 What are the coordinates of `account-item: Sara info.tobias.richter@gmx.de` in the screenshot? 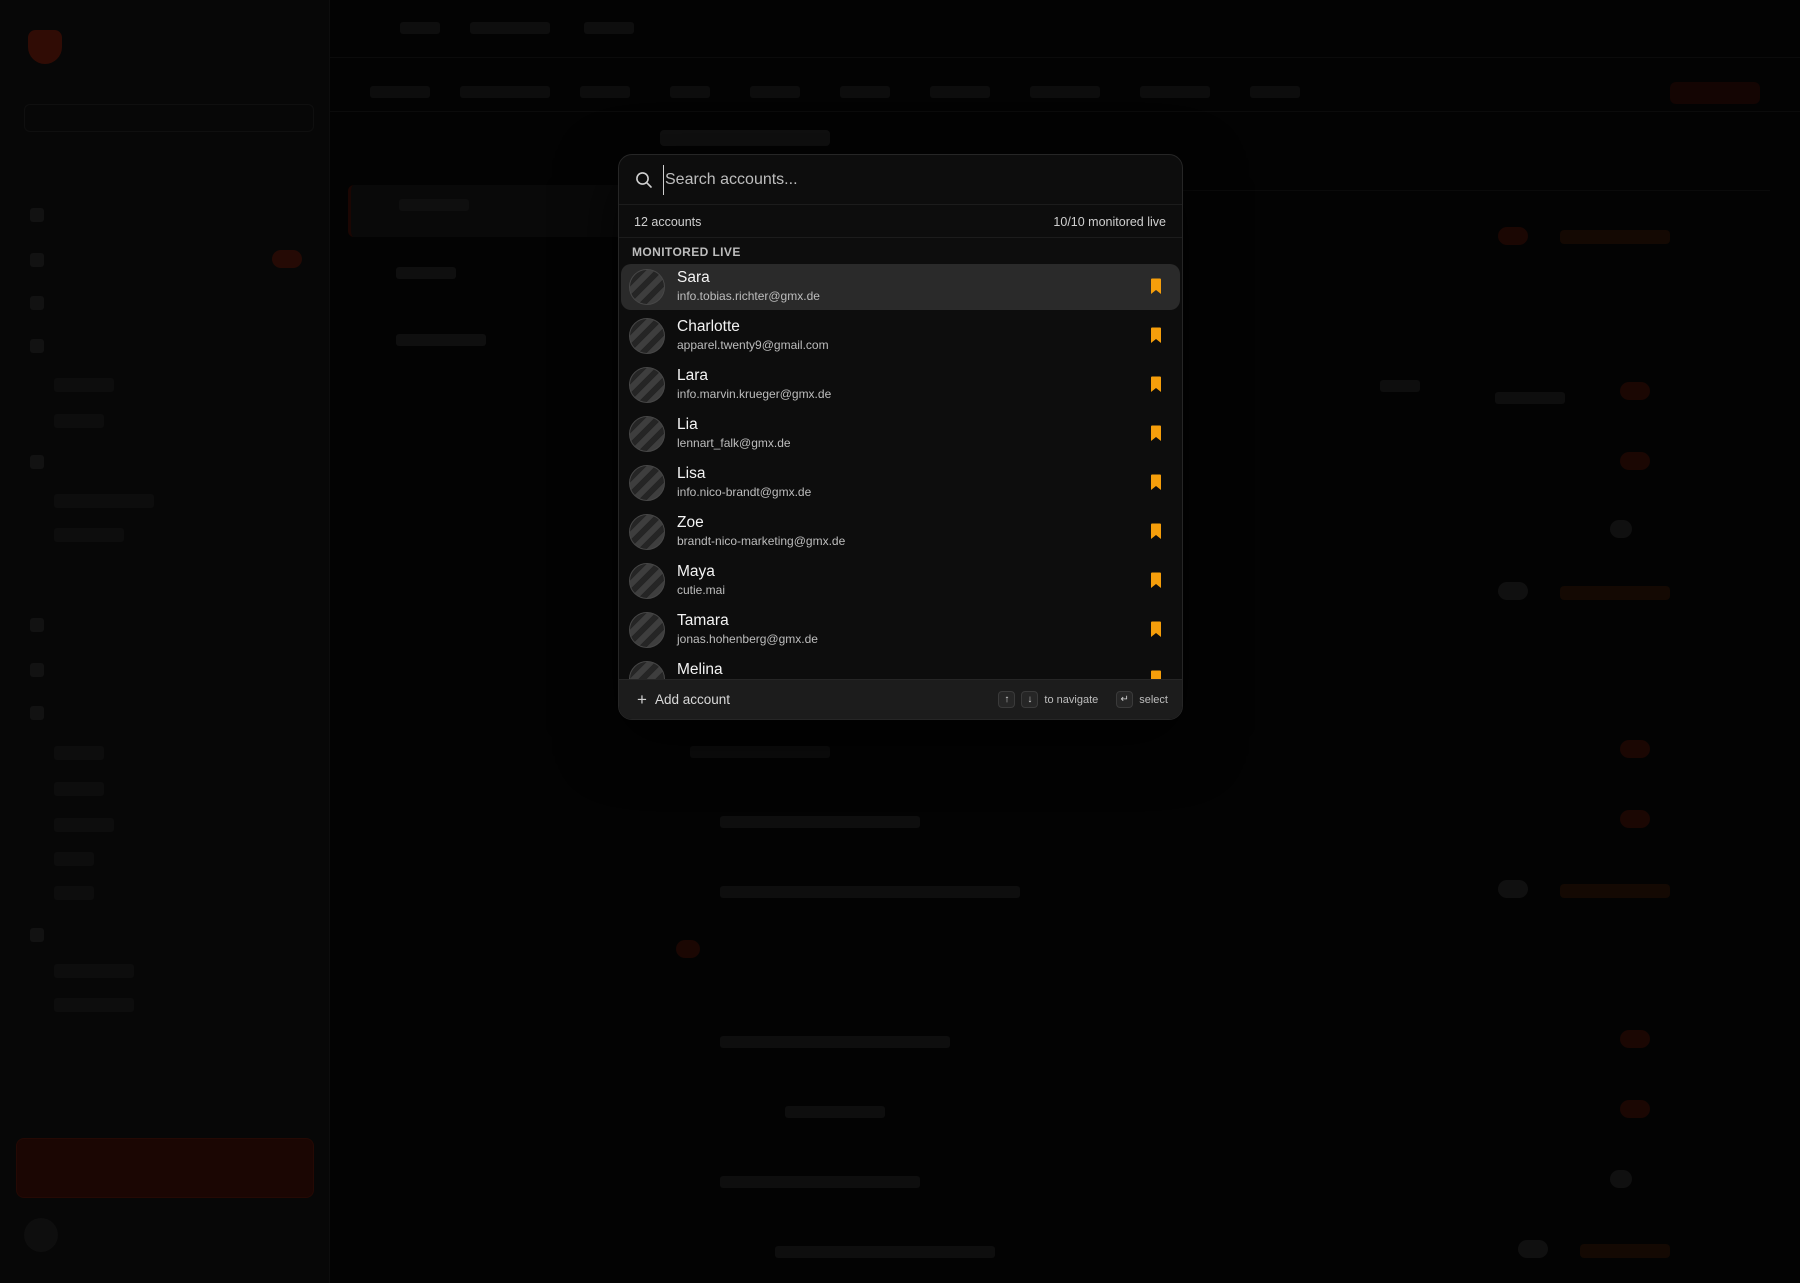 It's located at (900, 287).